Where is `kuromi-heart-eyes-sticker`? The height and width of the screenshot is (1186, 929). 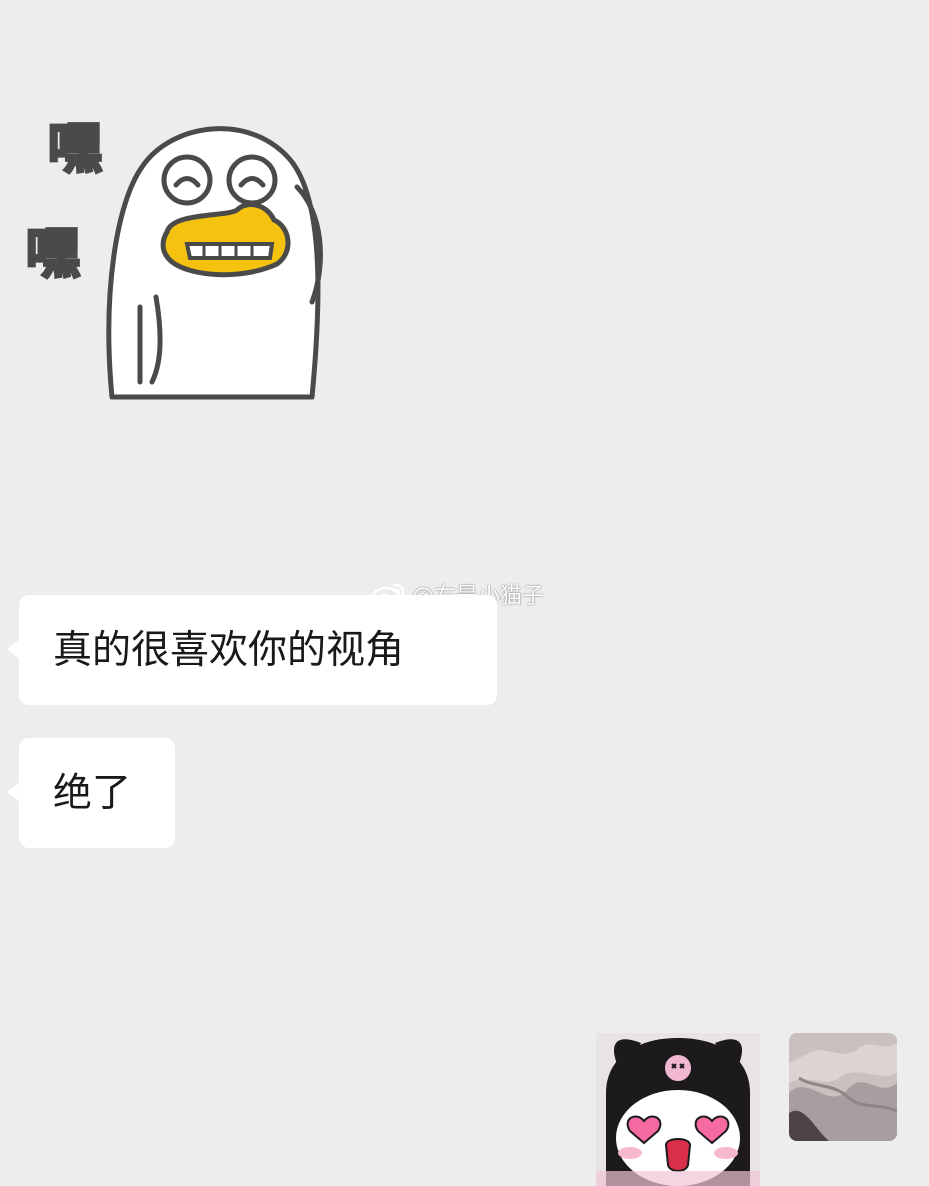 kuromi-heart-eyes-sticker is located at coordinates (678, 1109).